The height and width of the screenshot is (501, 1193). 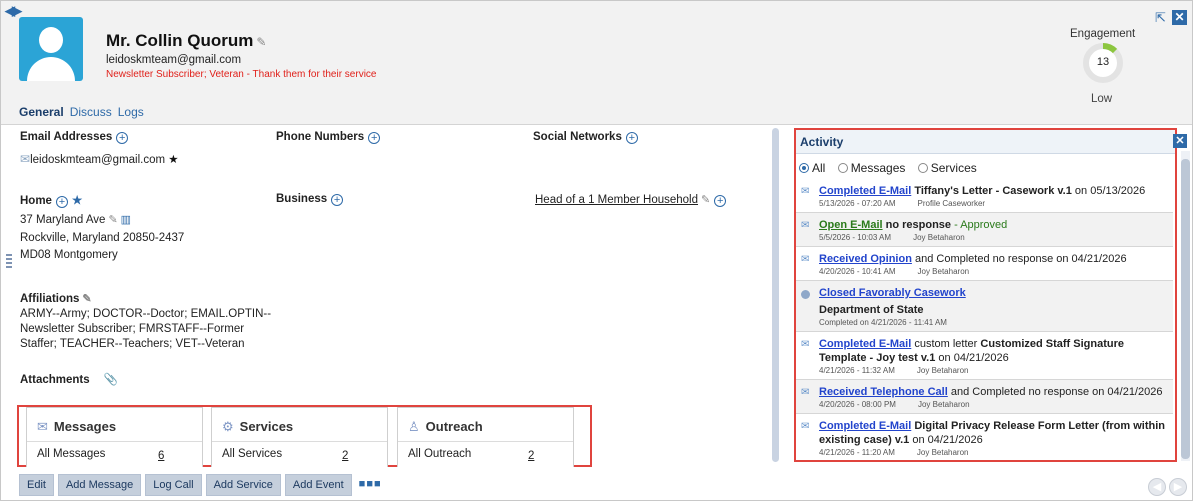 I want to click on next-icon: ▶, so click(x=1178, y=487).